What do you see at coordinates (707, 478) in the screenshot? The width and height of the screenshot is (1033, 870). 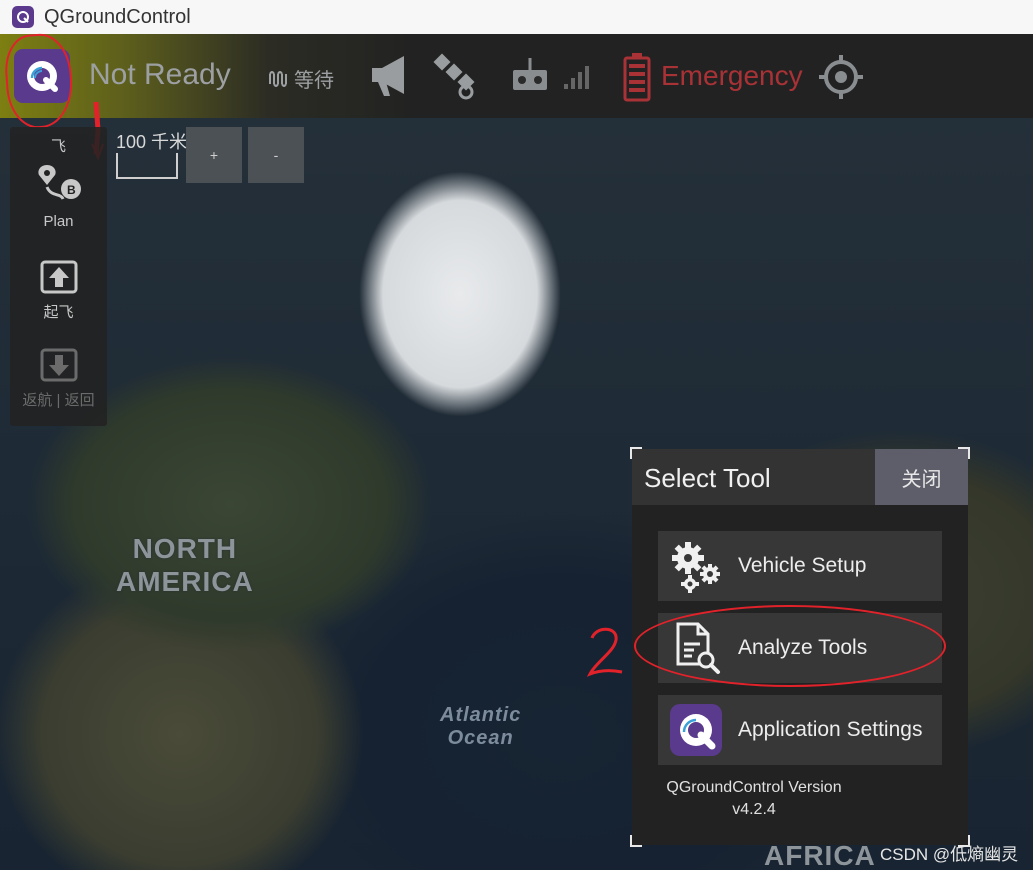 I see `dialog-title: Select Tool` at bounding box center [707, 478].